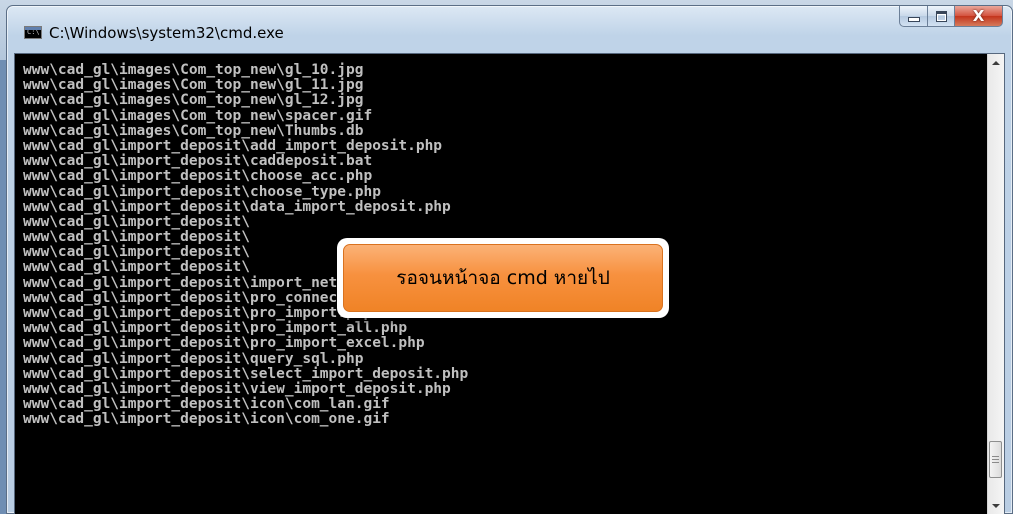 This screenshot has width=1013, height=514. What do you see at coordinates (193, 358) in the screenshot?
I see `console-line: www\cad_gl\import_deposit\query_sql.php` at bounding box center [193, 358].